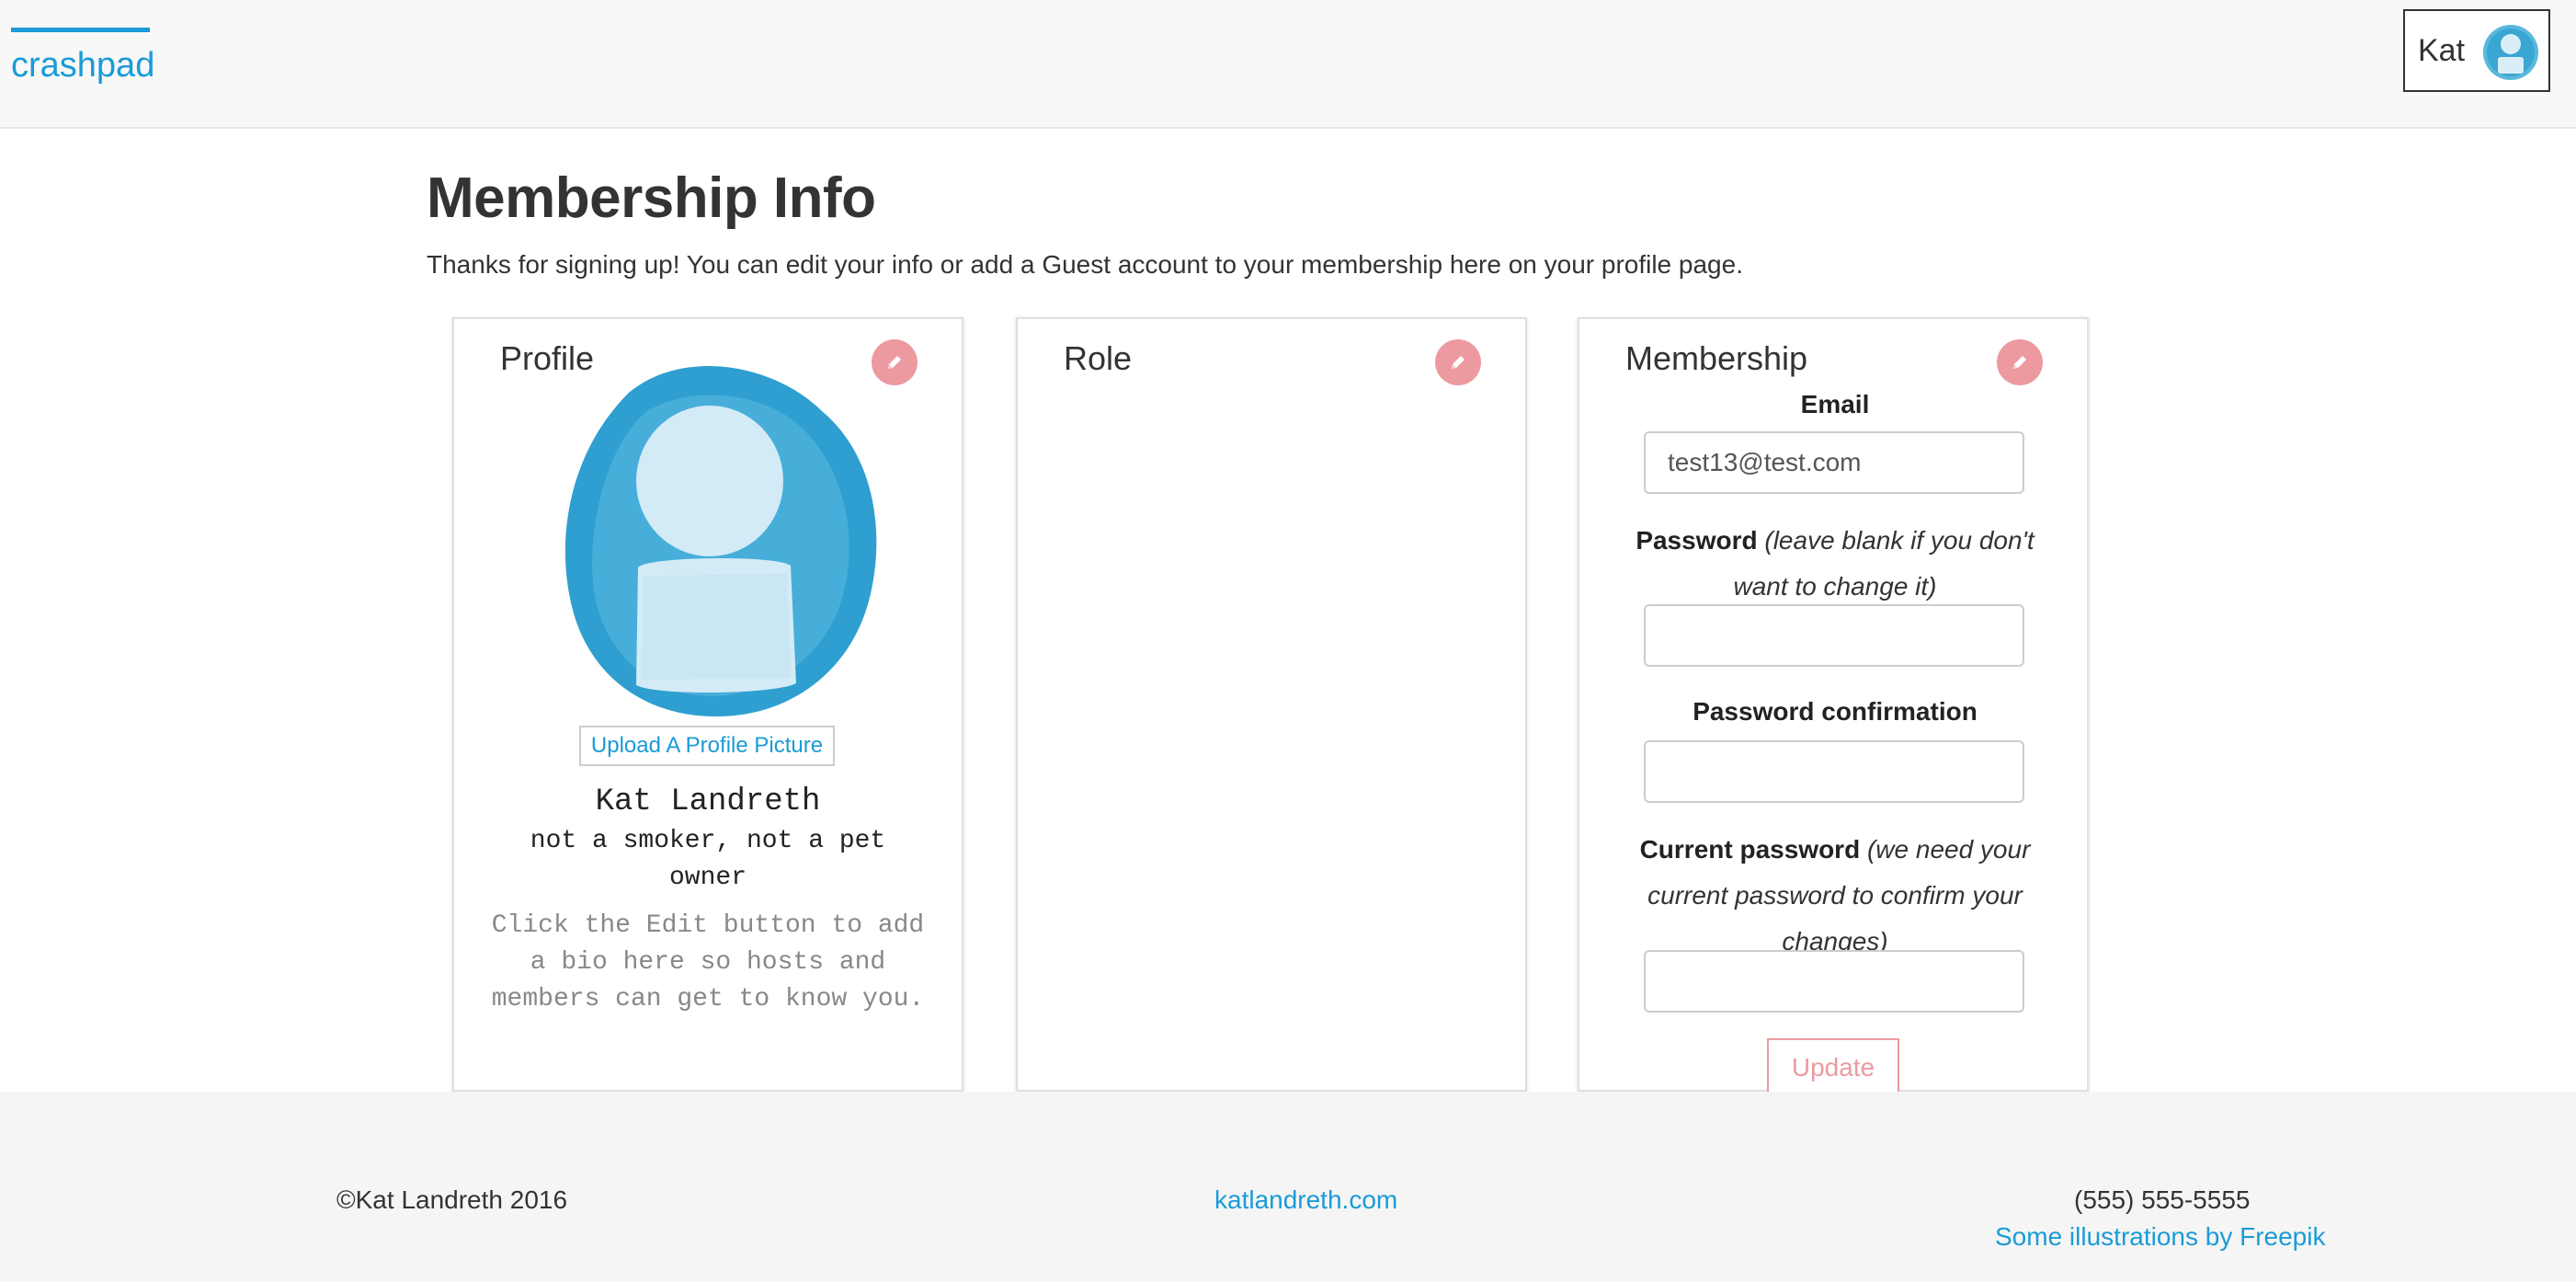 This screenshot has height=1282, width=2576. Describe the element at coordinates (651, 198) in the screenshot. I see `page-title: Membership Info` at that location.